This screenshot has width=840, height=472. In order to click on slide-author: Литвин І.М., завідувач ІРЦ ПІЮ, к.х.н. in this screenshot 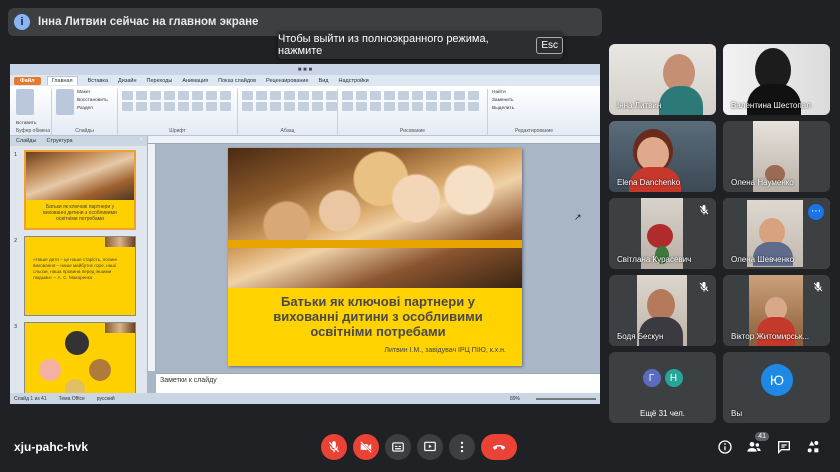, I will do `click(445, 350)`.